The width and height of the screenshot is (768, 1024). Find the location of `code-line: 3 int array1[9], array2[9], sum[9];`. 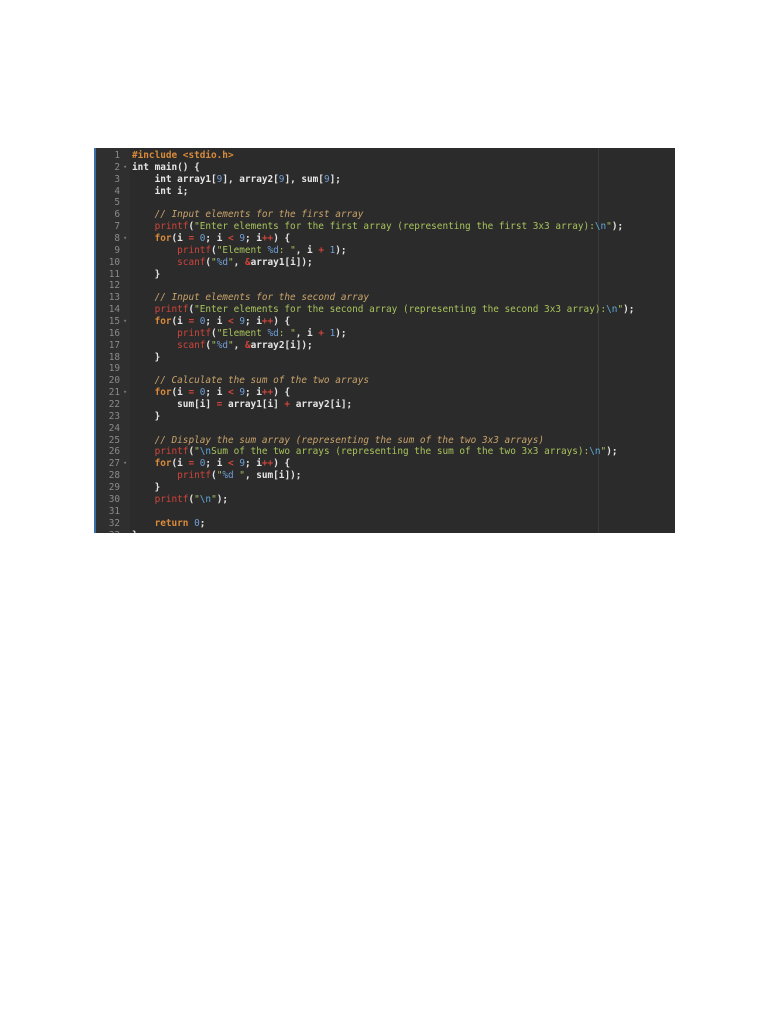

code-line: 3 int array1[9], array2[9], sum[9]; is located at coordinates (385, 180).